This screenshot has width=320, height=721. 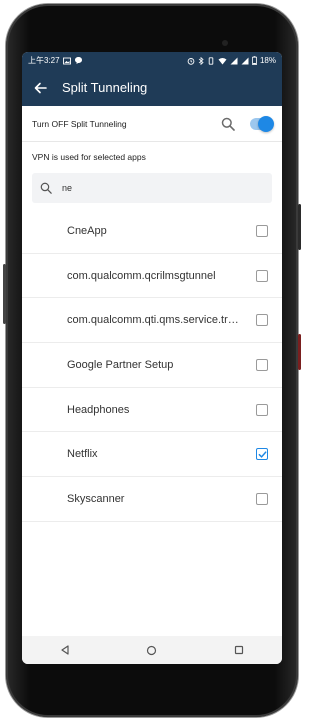 I want to click on app-name: com.qualcomm.qcrilmsgtunnel, so click(x=141, y=275).